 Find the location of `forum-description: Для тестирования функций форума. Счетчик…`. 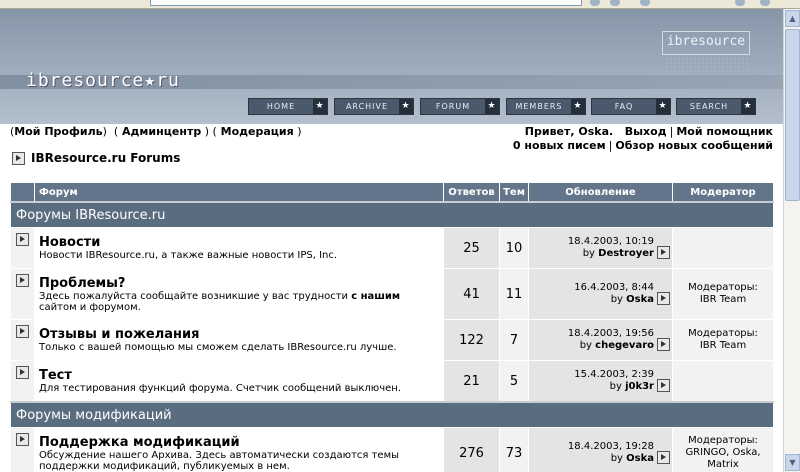

forum-description: Для тестирования функций форума. Счетчик… is located at coordinates (220, 388).